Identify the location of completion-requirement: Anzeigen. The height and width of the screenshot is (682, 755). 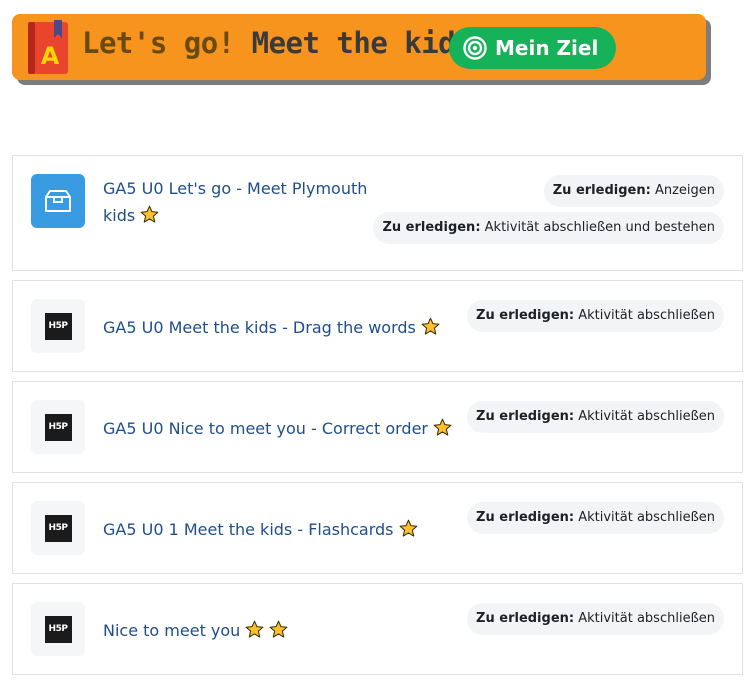
(684, 190).